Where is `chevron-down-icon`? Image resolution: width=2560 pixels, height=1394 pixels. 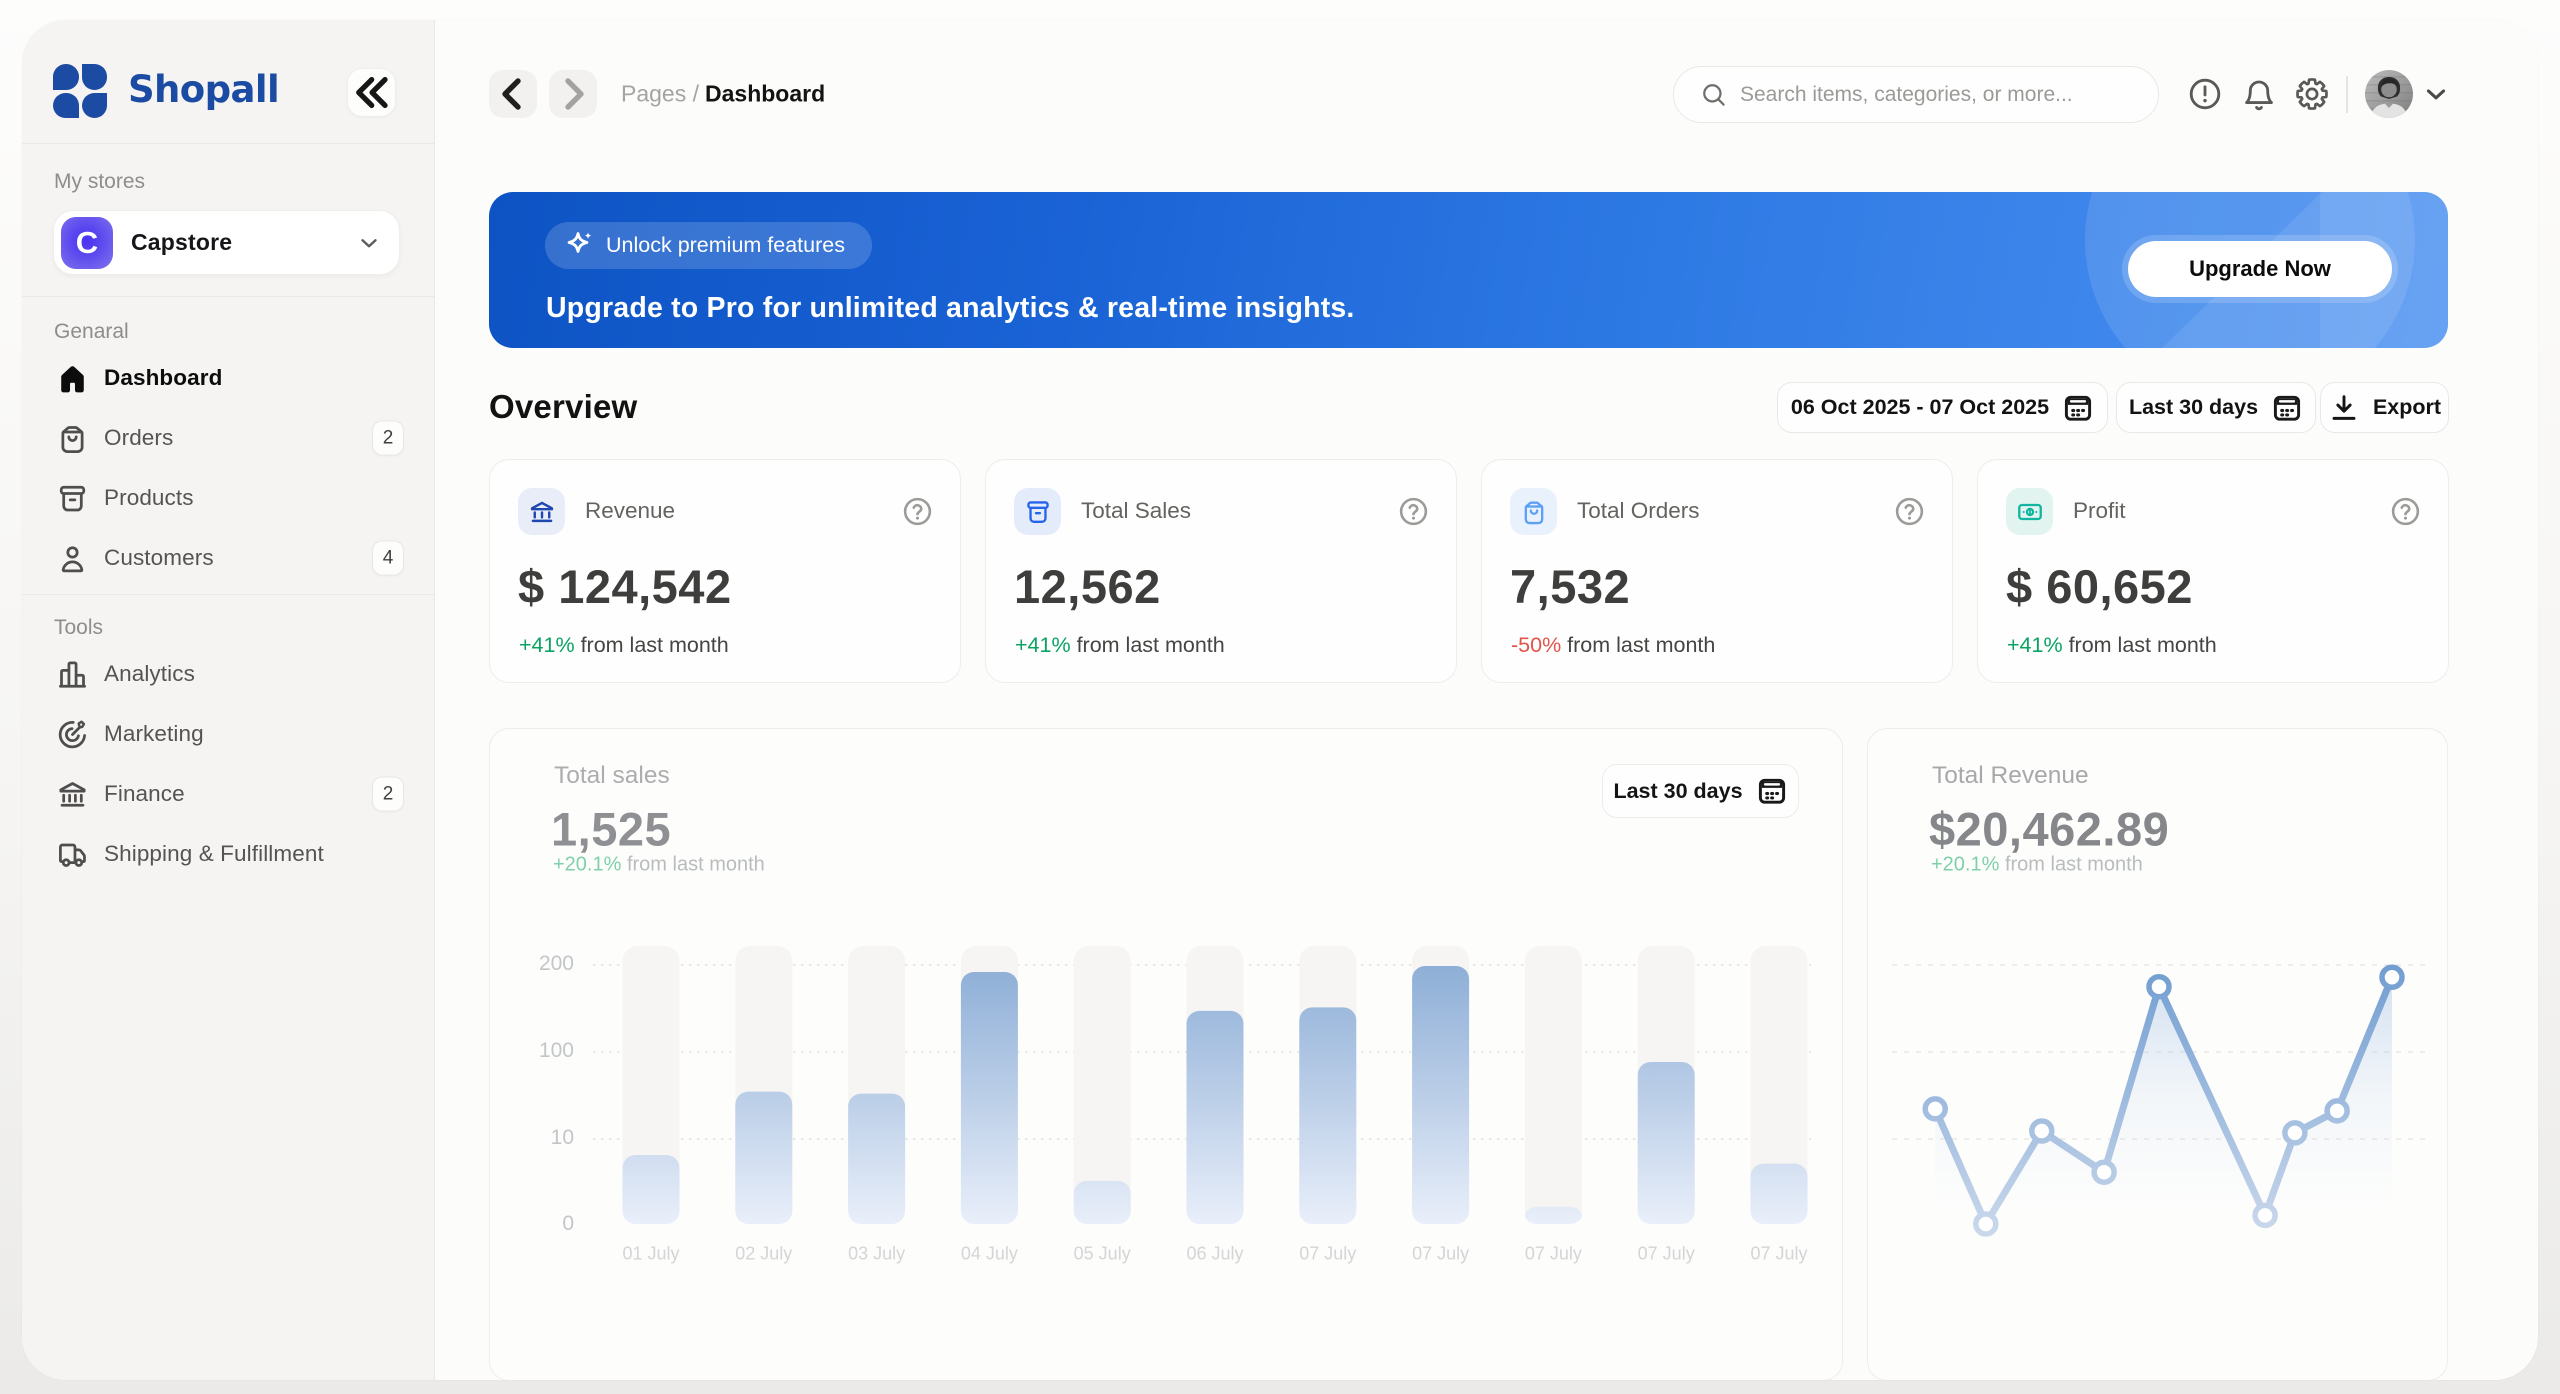
chevron-down-icon is located at coordinates (2436, 94).